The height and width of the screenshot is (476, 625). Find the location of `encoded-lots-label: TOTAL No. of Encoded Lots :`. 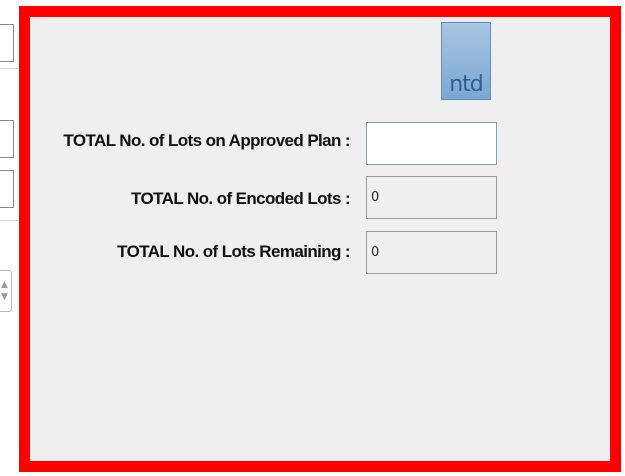

encoded-lots-label: TOTAL No. of Encoded Lots : is located at coordinates (241, 198).